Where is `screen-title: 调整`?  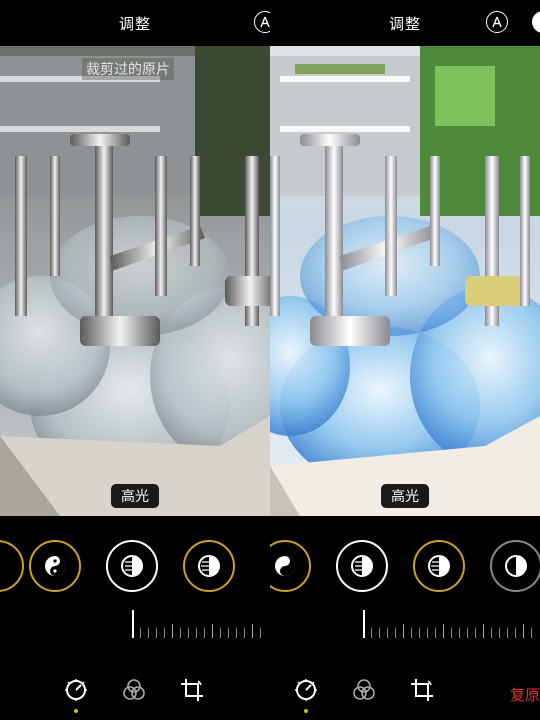
screen-title: 调整 is located at coordinates (134, 24).